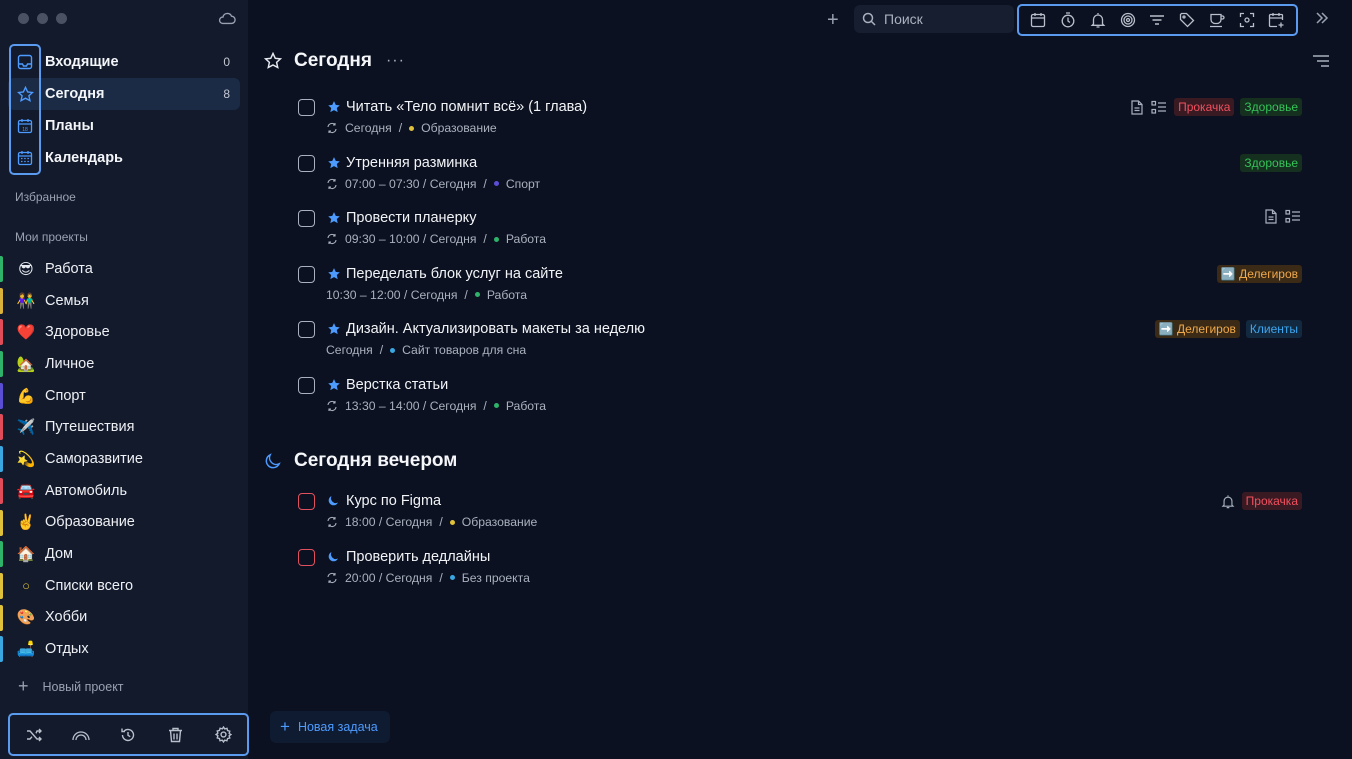 This screenshot has width=1352, height=759. What do you see at coordinates (389, 577) in the screenshot?
I see `task-time: 20:00 / Сегодня` at bounding box center [389, 577].